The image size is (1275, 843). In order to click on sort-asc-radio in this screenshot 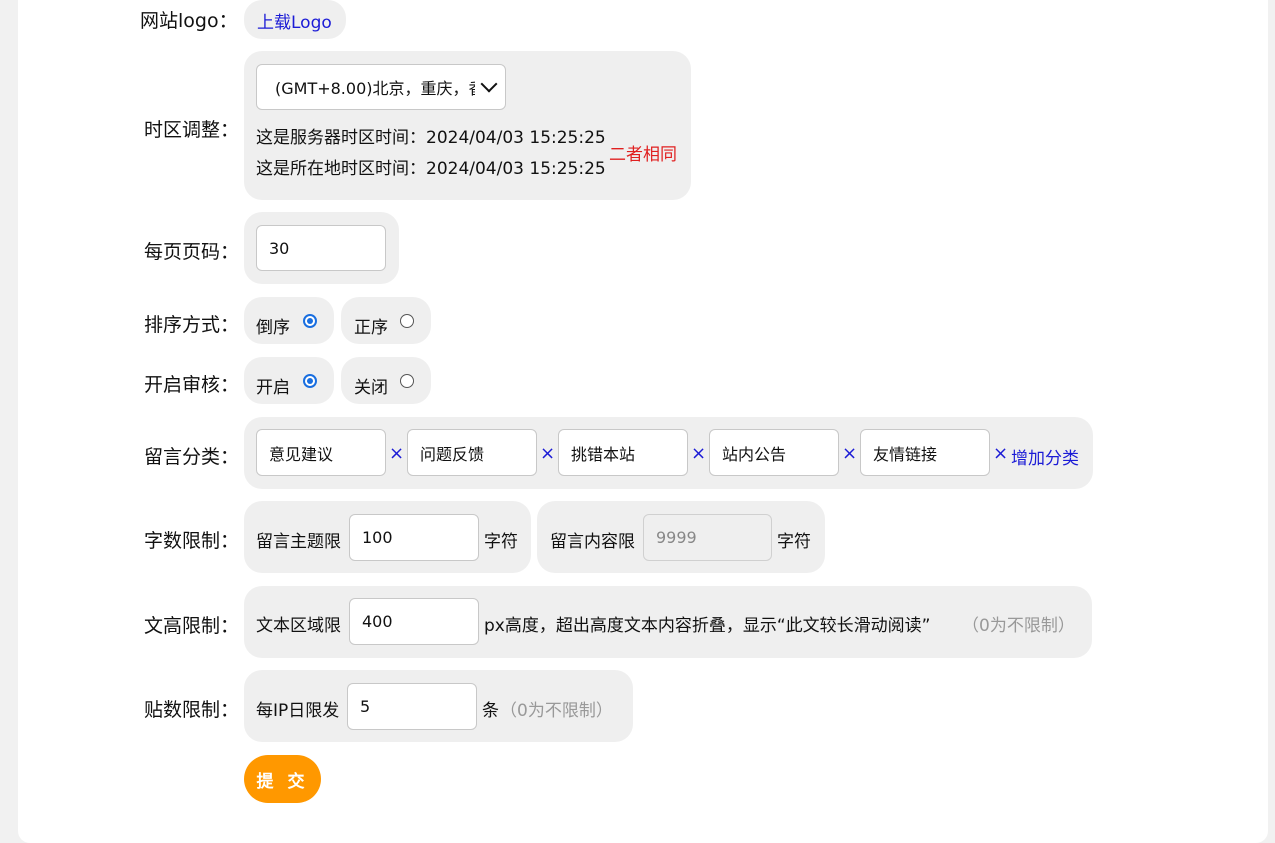, I will do `click(407, 321)`.